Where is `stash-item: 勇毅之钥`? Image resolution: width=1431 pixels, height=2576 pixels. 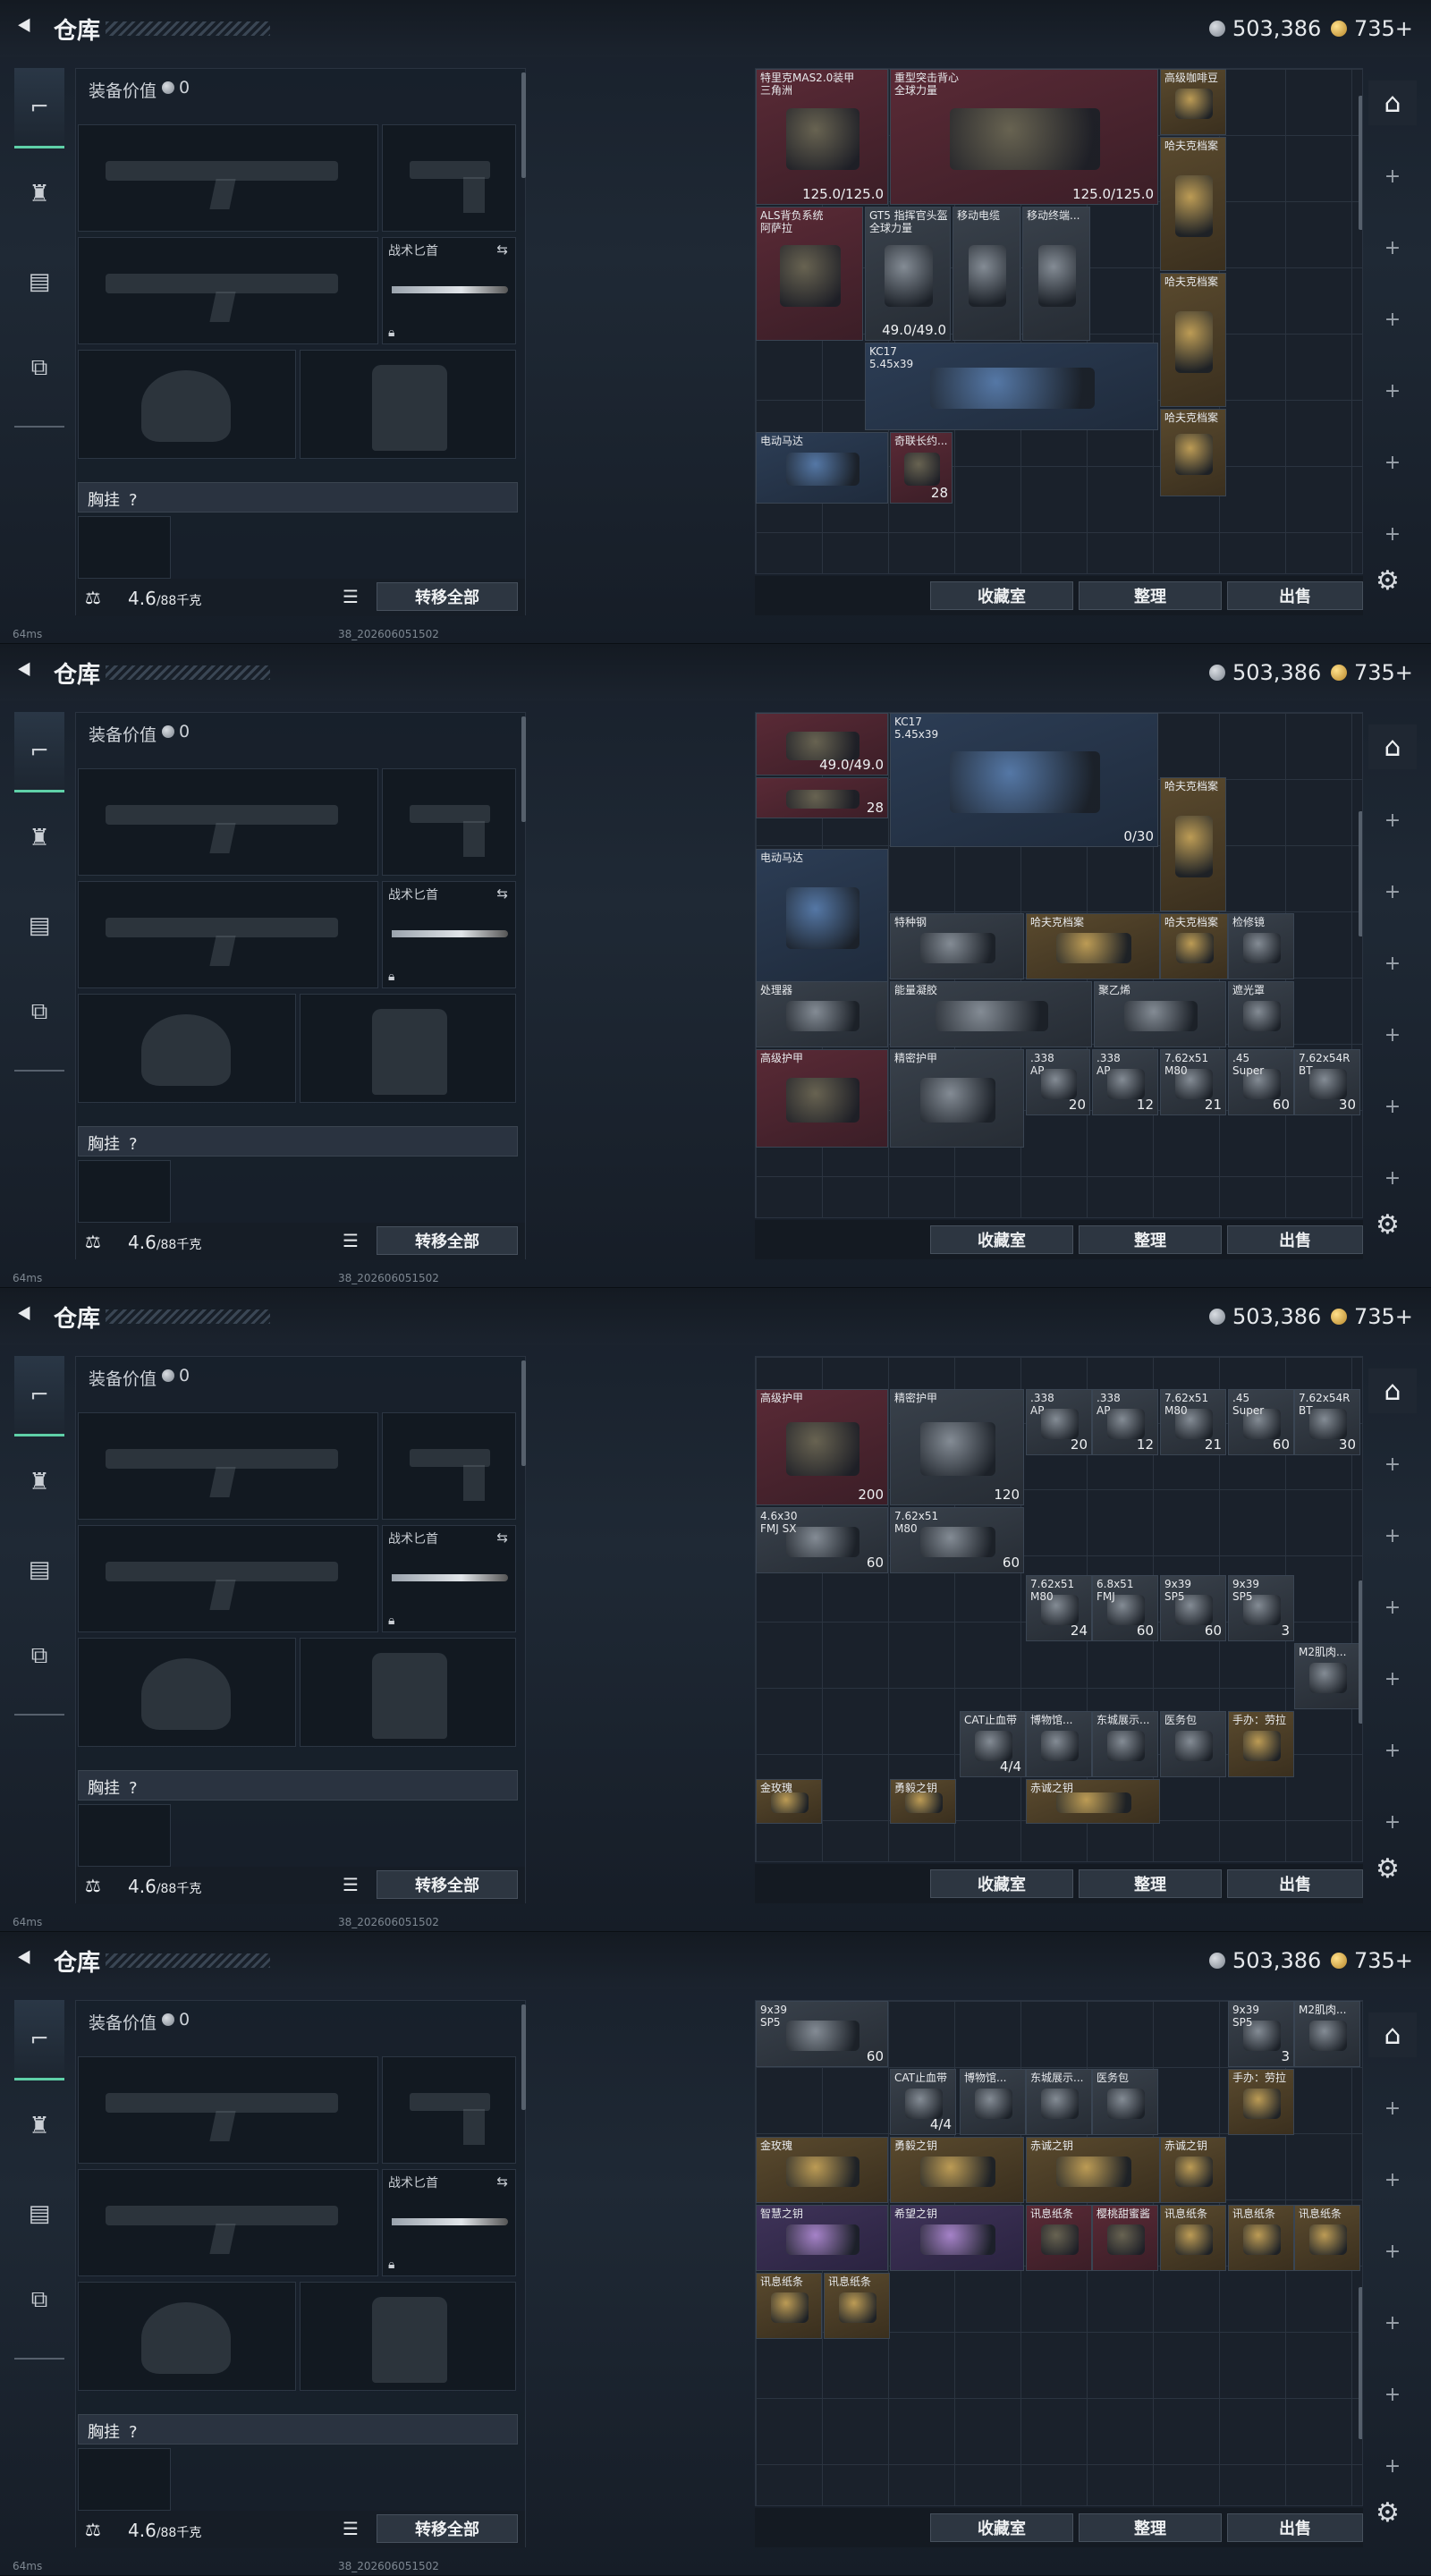 stash-item: 勇毅之钥 is located at coordinates (923, 1801).